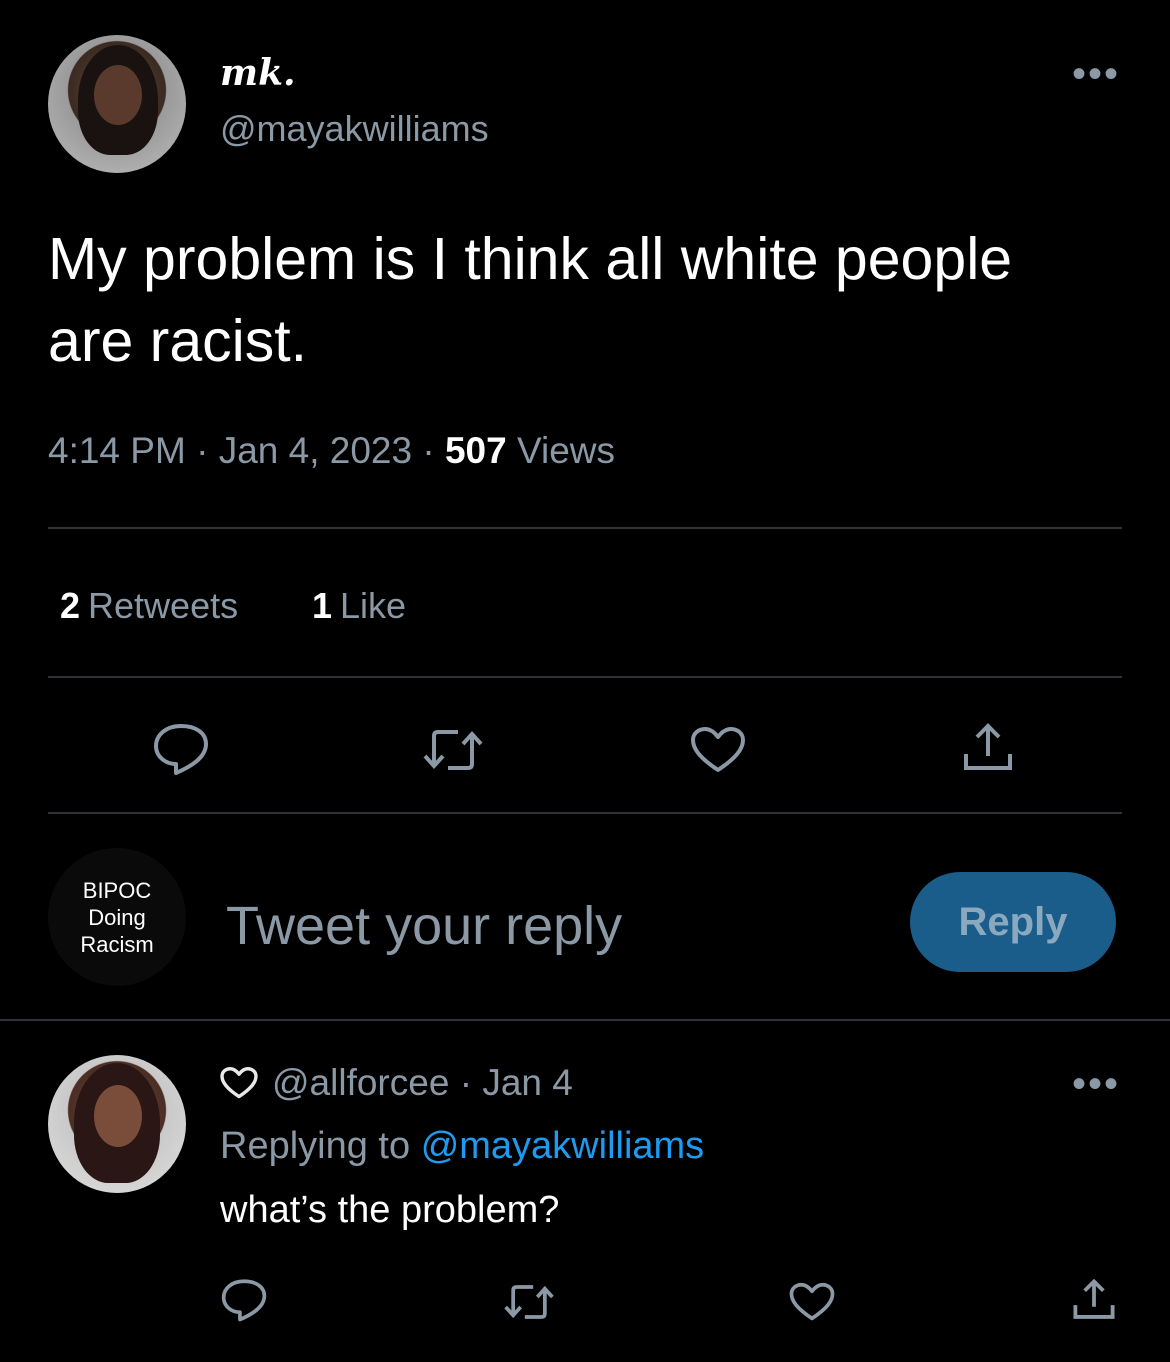 The image size is (1170, 1362). I want to click on likes-count: 1, so click(322, 605).